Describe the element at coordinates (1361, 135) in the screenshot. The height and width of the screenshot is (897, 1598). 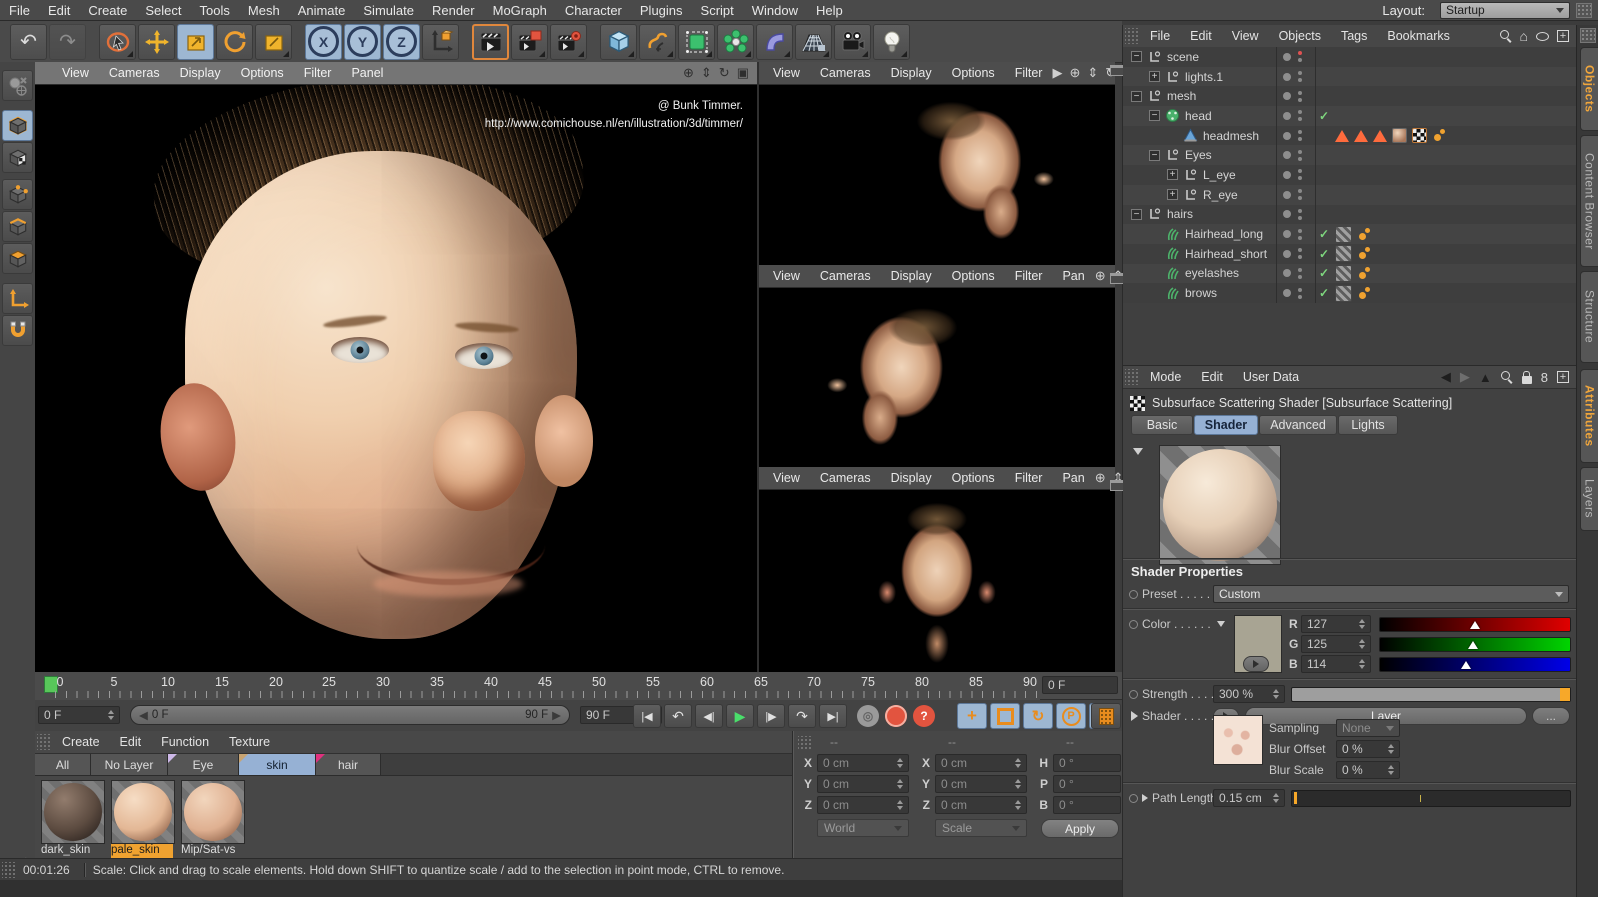
I see `selection-tag-icon` at that location.